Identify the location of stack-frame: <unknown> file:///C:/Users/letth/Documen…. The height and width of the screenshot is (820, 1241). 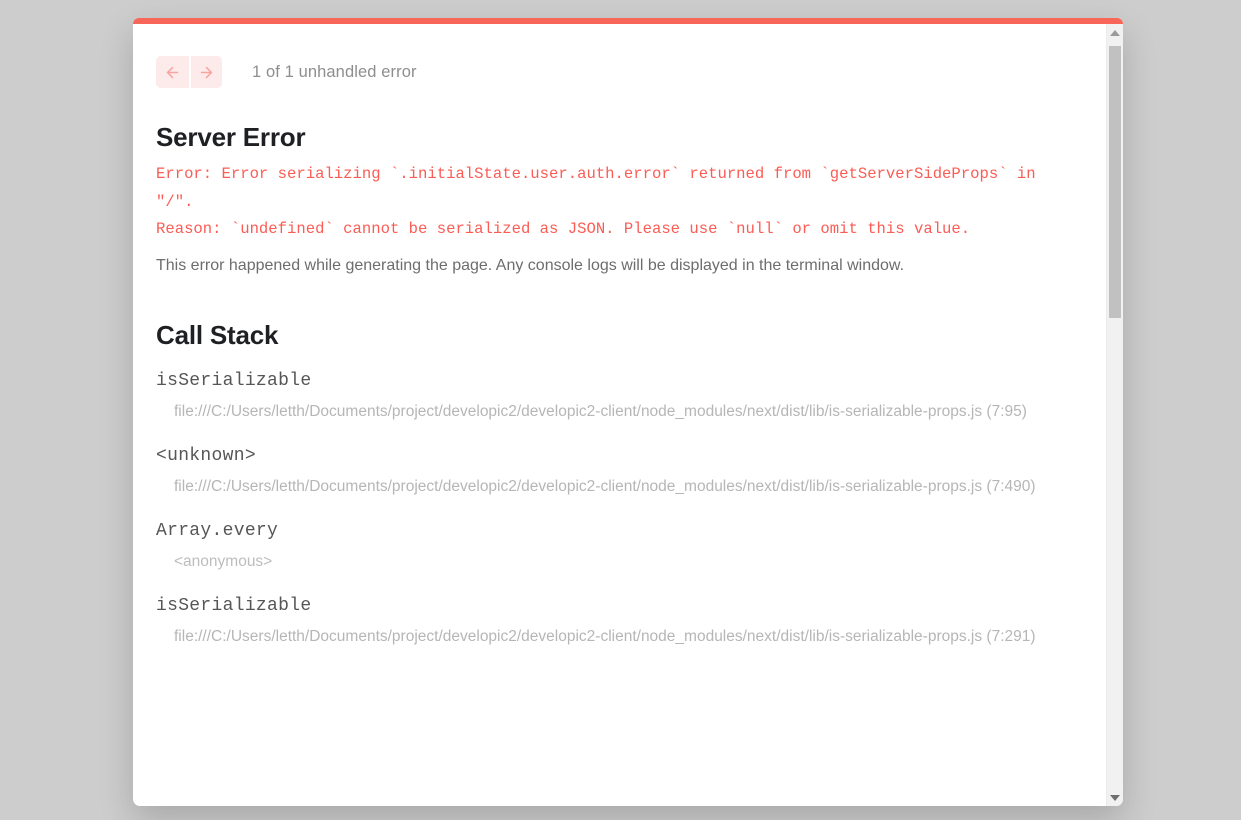
(618, 473).